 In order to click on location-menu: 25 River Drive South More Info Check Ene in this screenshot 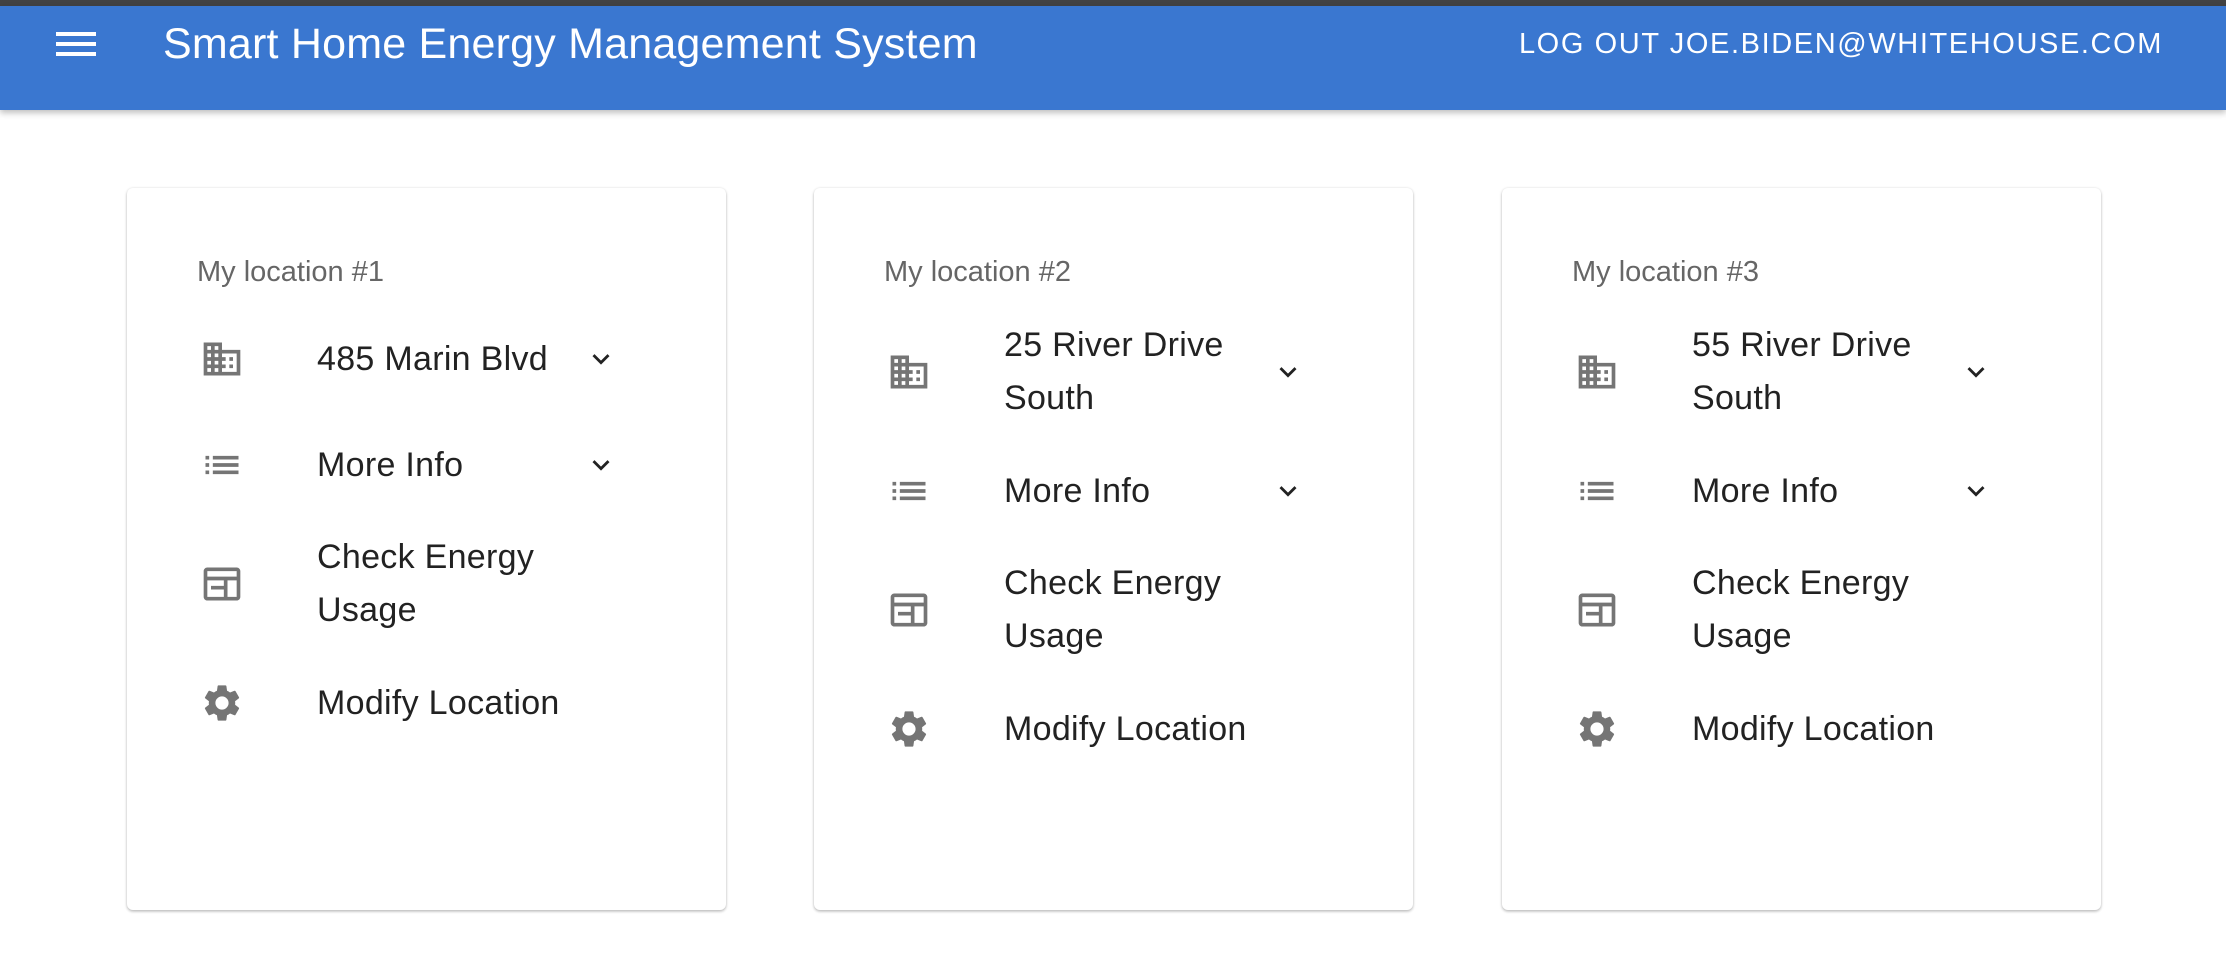, I will do `click(1116, 544)`.